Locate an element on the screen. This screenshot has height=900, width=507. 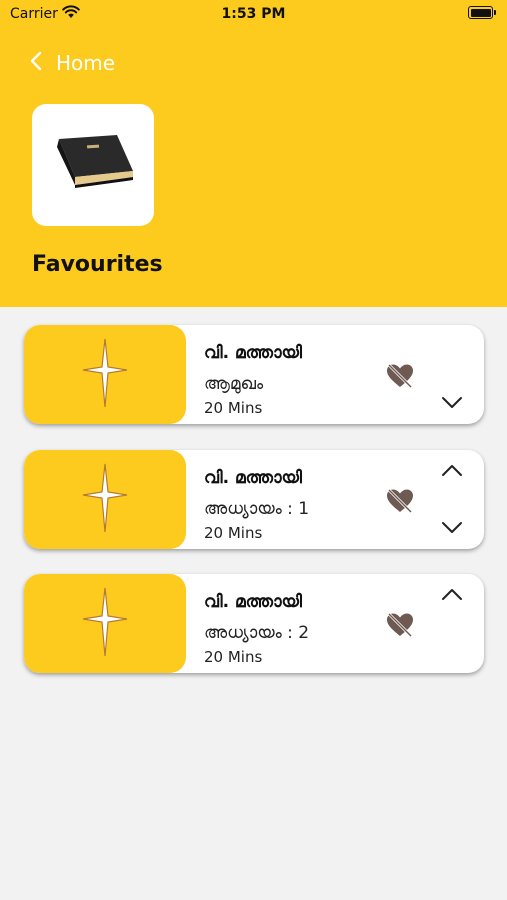
favourite-card: വി. മത്തായി അധ്യായം : 1 20 Mins is located at coordinates (254, 499).